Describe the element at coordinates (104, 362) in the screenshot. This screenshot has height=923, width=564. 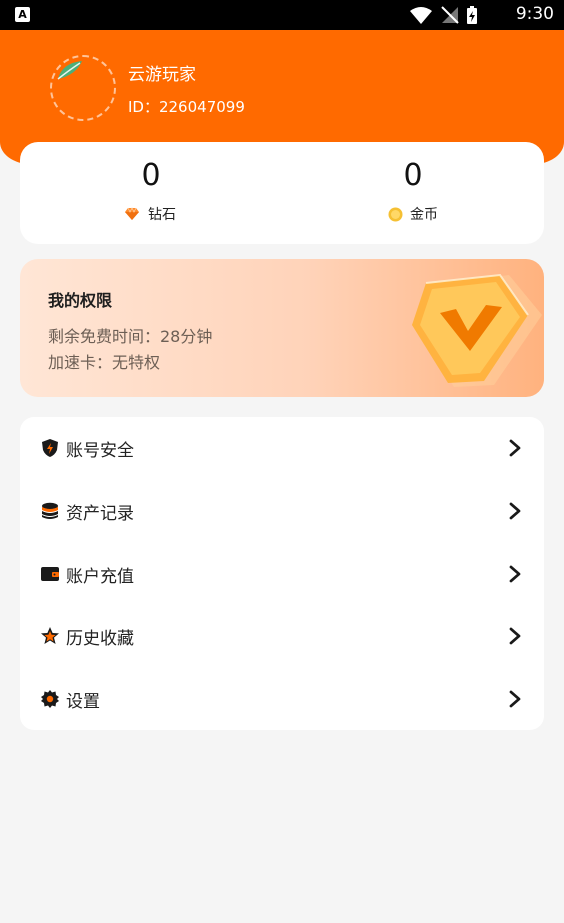
I see `speed-card-status: 加速卡：无特权` at that location.